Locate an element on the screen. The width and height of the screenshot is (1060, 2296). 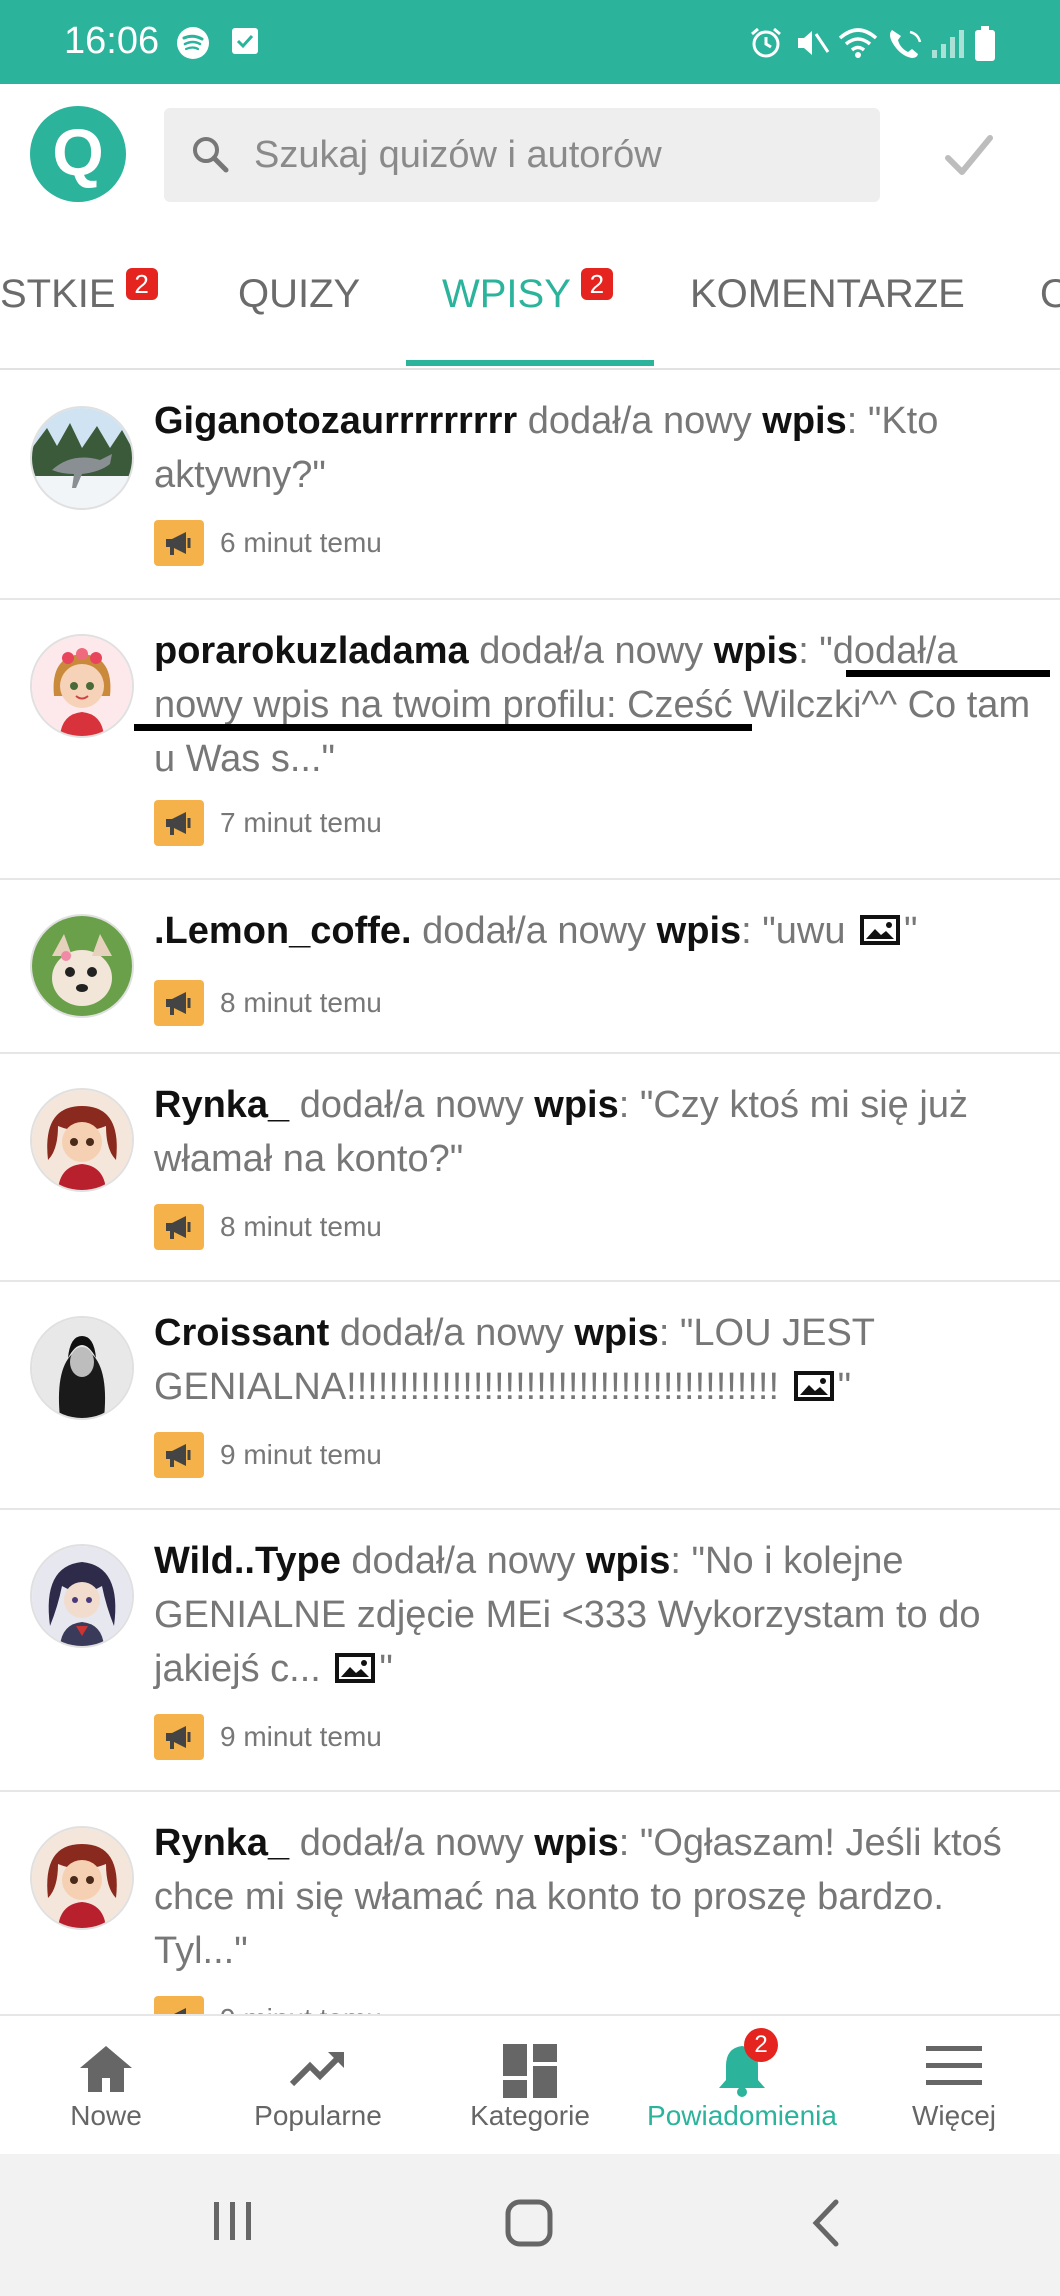
search-input: Szukaj quizów i autorów is located at coordinates (522, 155).